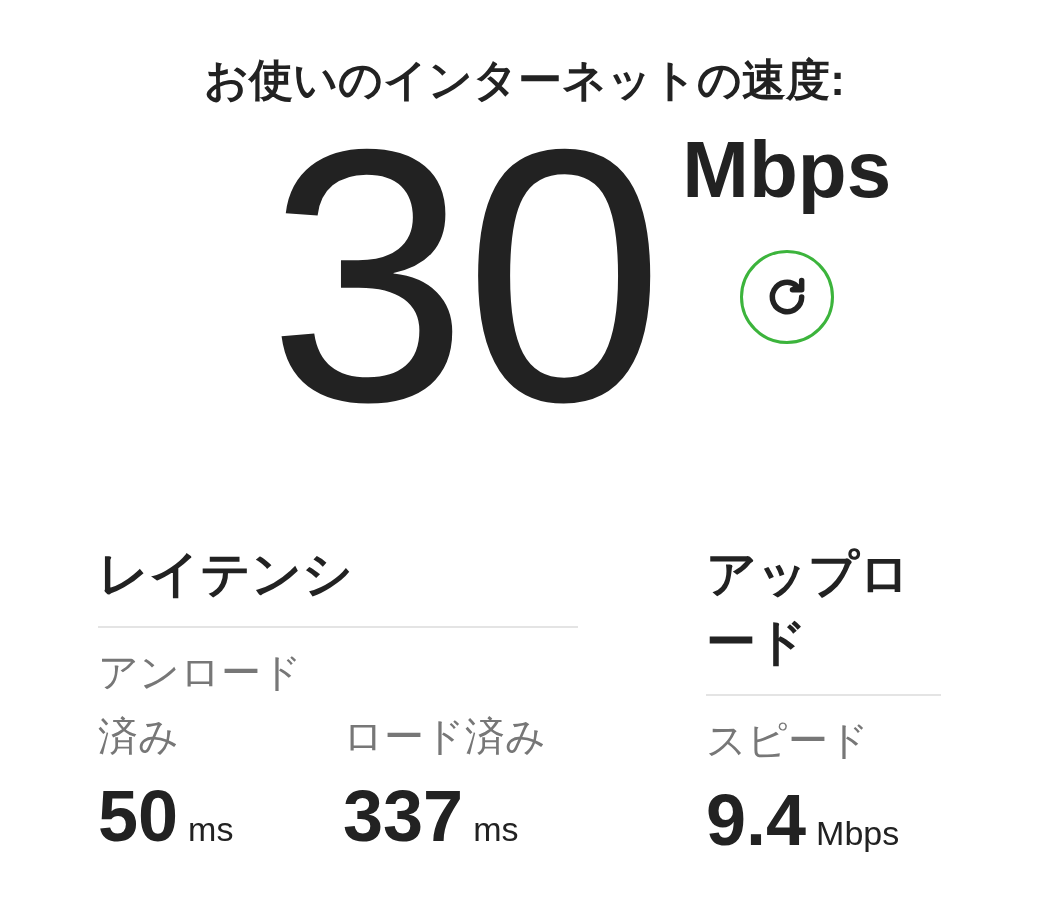 This screenshot has height=912, width=1049. I want to click on speed-value: 30, so click(464, 275).